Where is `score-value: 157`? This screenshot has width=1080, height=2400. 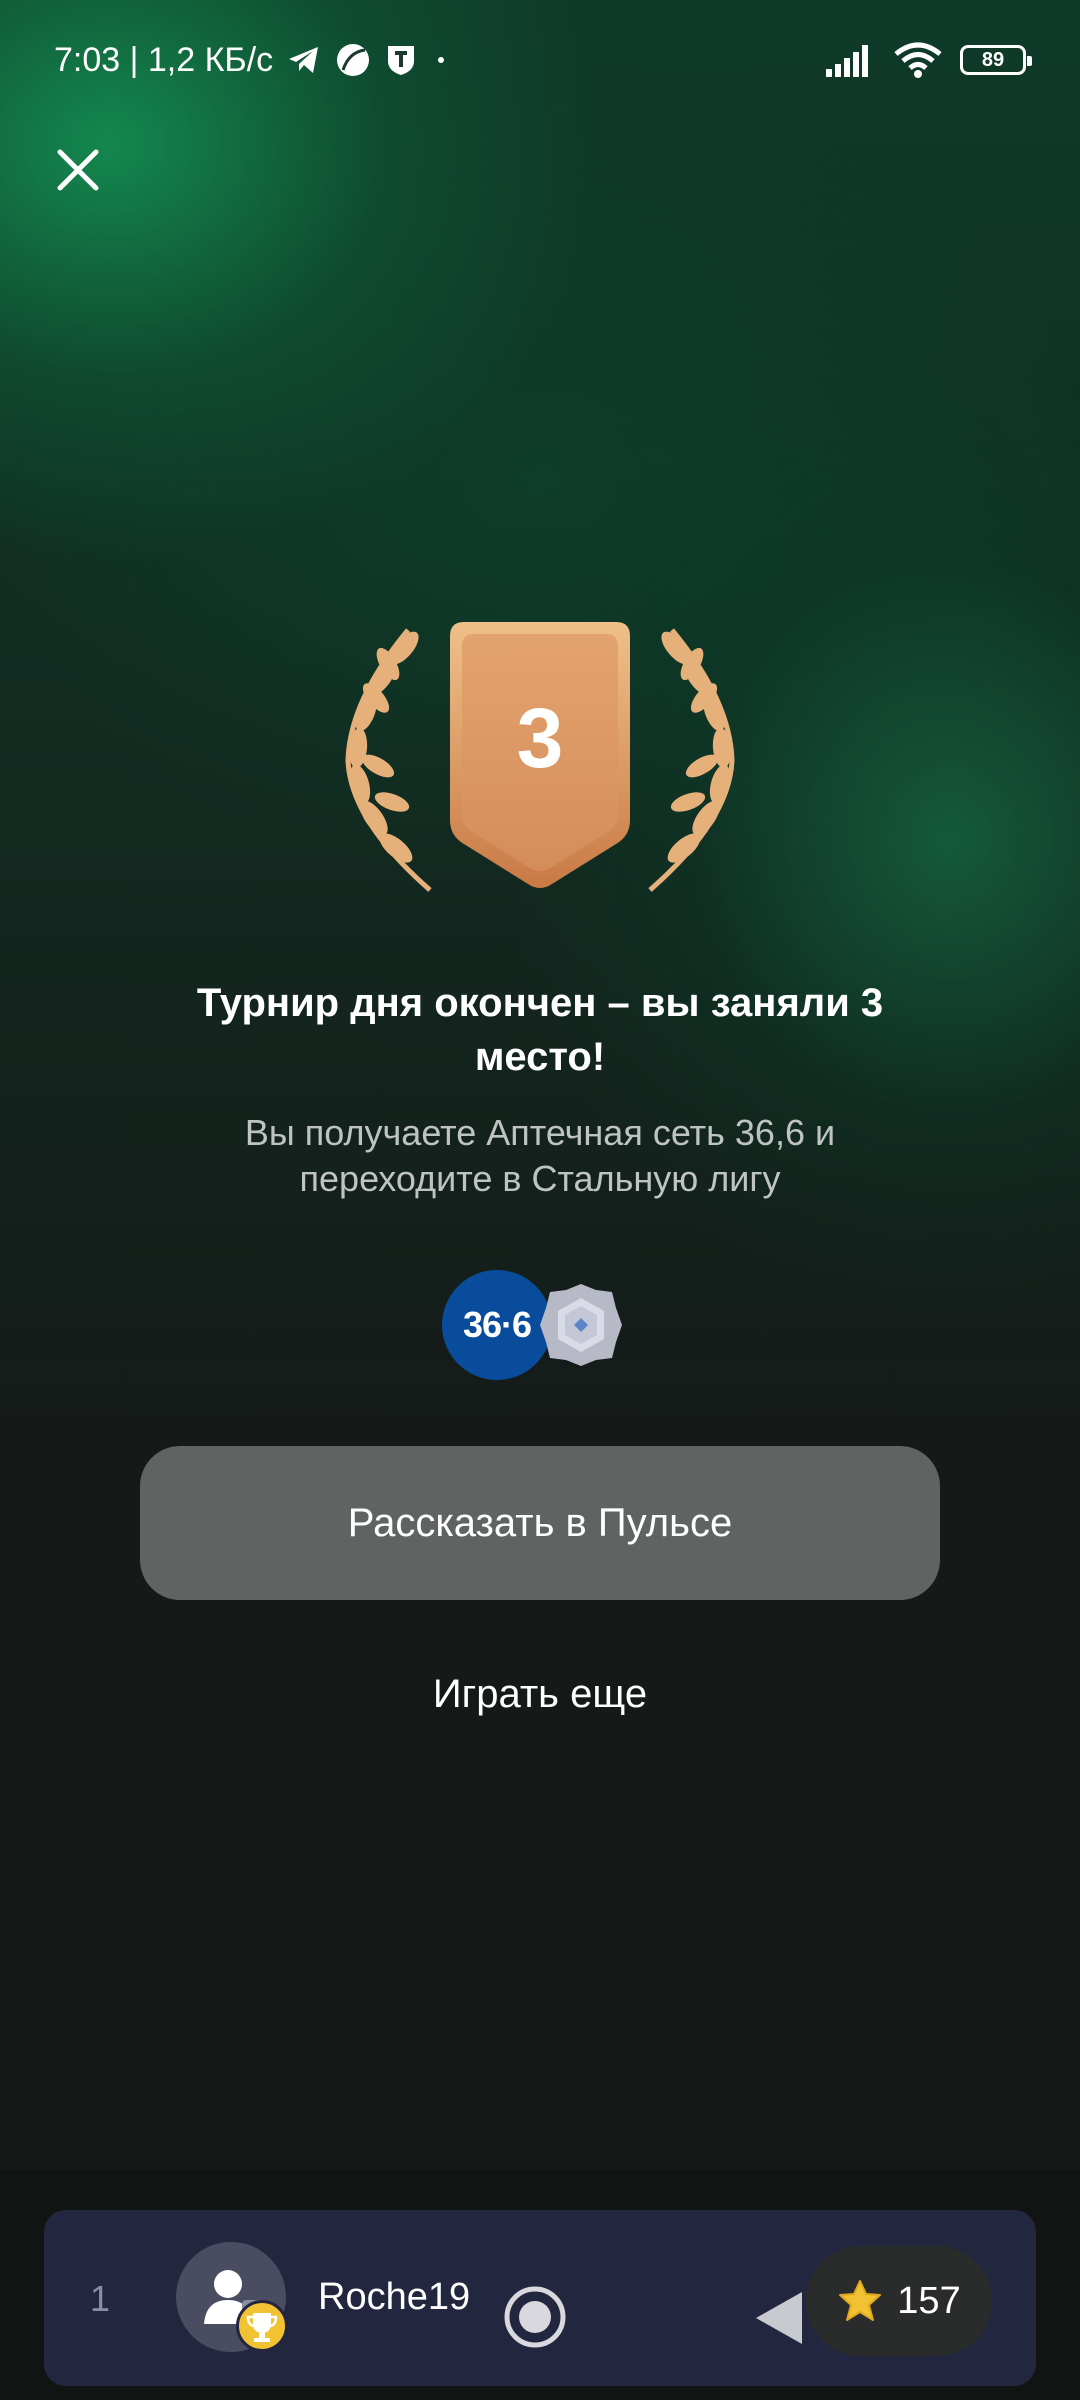
score-value: 157 is located at coordinates (929, 2300).